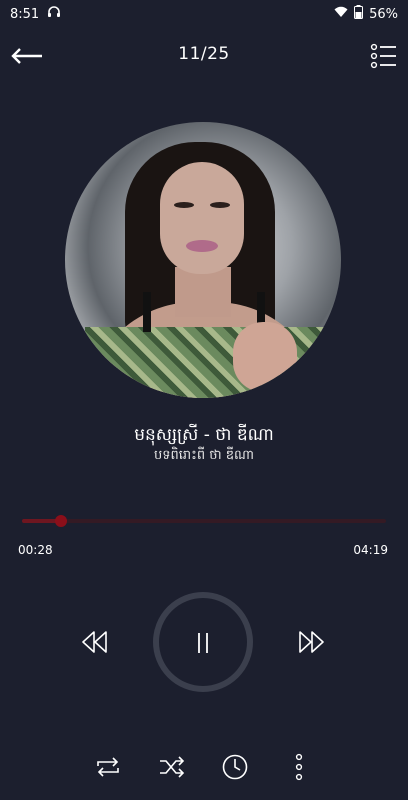  I want to click on seek-bar-thumb, so click(61, 521).